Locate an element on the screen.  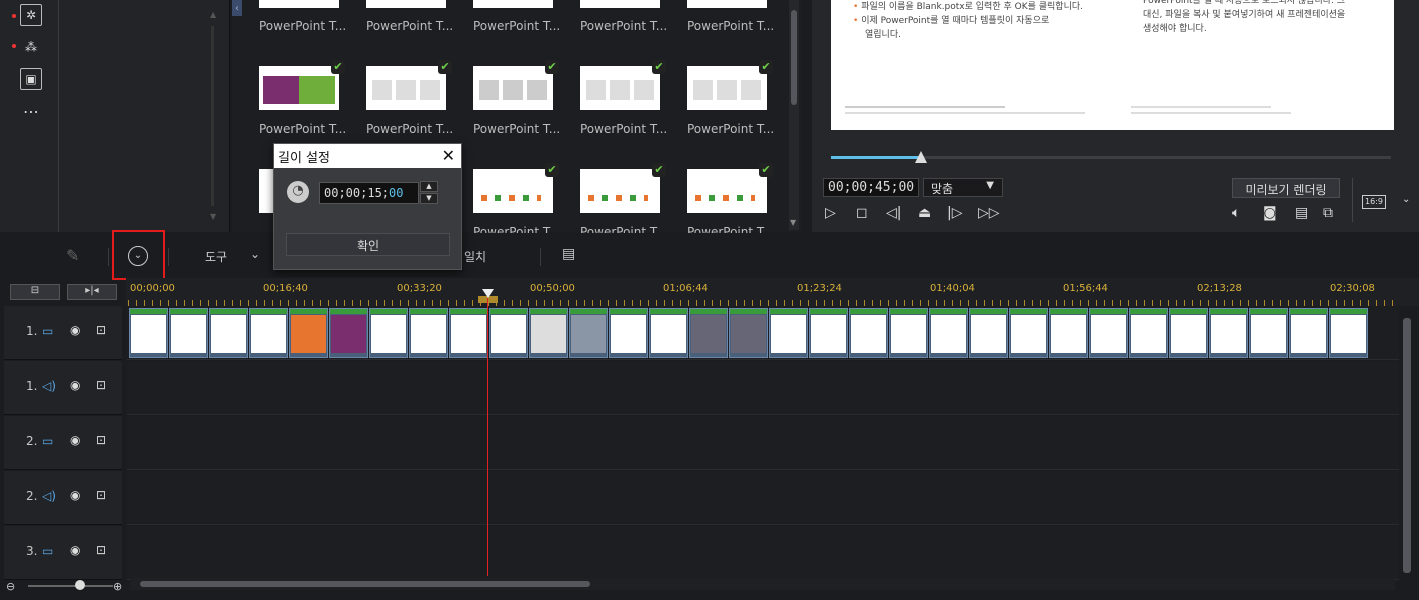
next-frame-icon: |▷ is located at coordinates (954, 213).